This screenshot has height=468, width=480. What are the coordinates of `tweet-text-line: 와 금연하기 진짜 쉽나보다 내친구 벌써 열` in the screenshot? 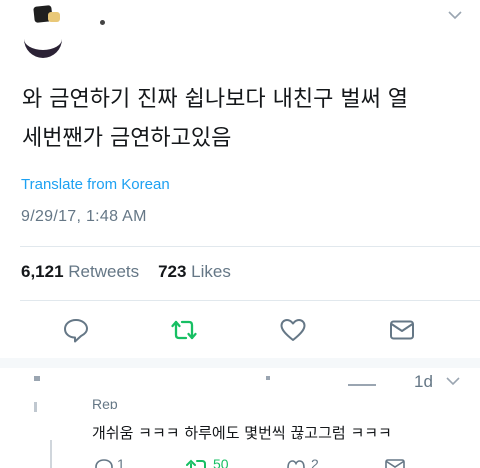 It's located at (215, 99).